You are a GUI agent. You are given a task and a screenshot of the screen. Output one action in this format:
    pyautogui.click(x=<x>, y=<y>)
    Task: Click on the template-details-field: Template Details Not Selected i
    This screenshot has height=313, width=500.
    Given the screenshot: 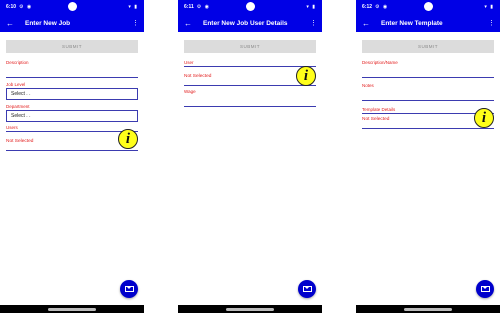 What is the action you would take?
    pyautogui.click(x=428, y=118)
    